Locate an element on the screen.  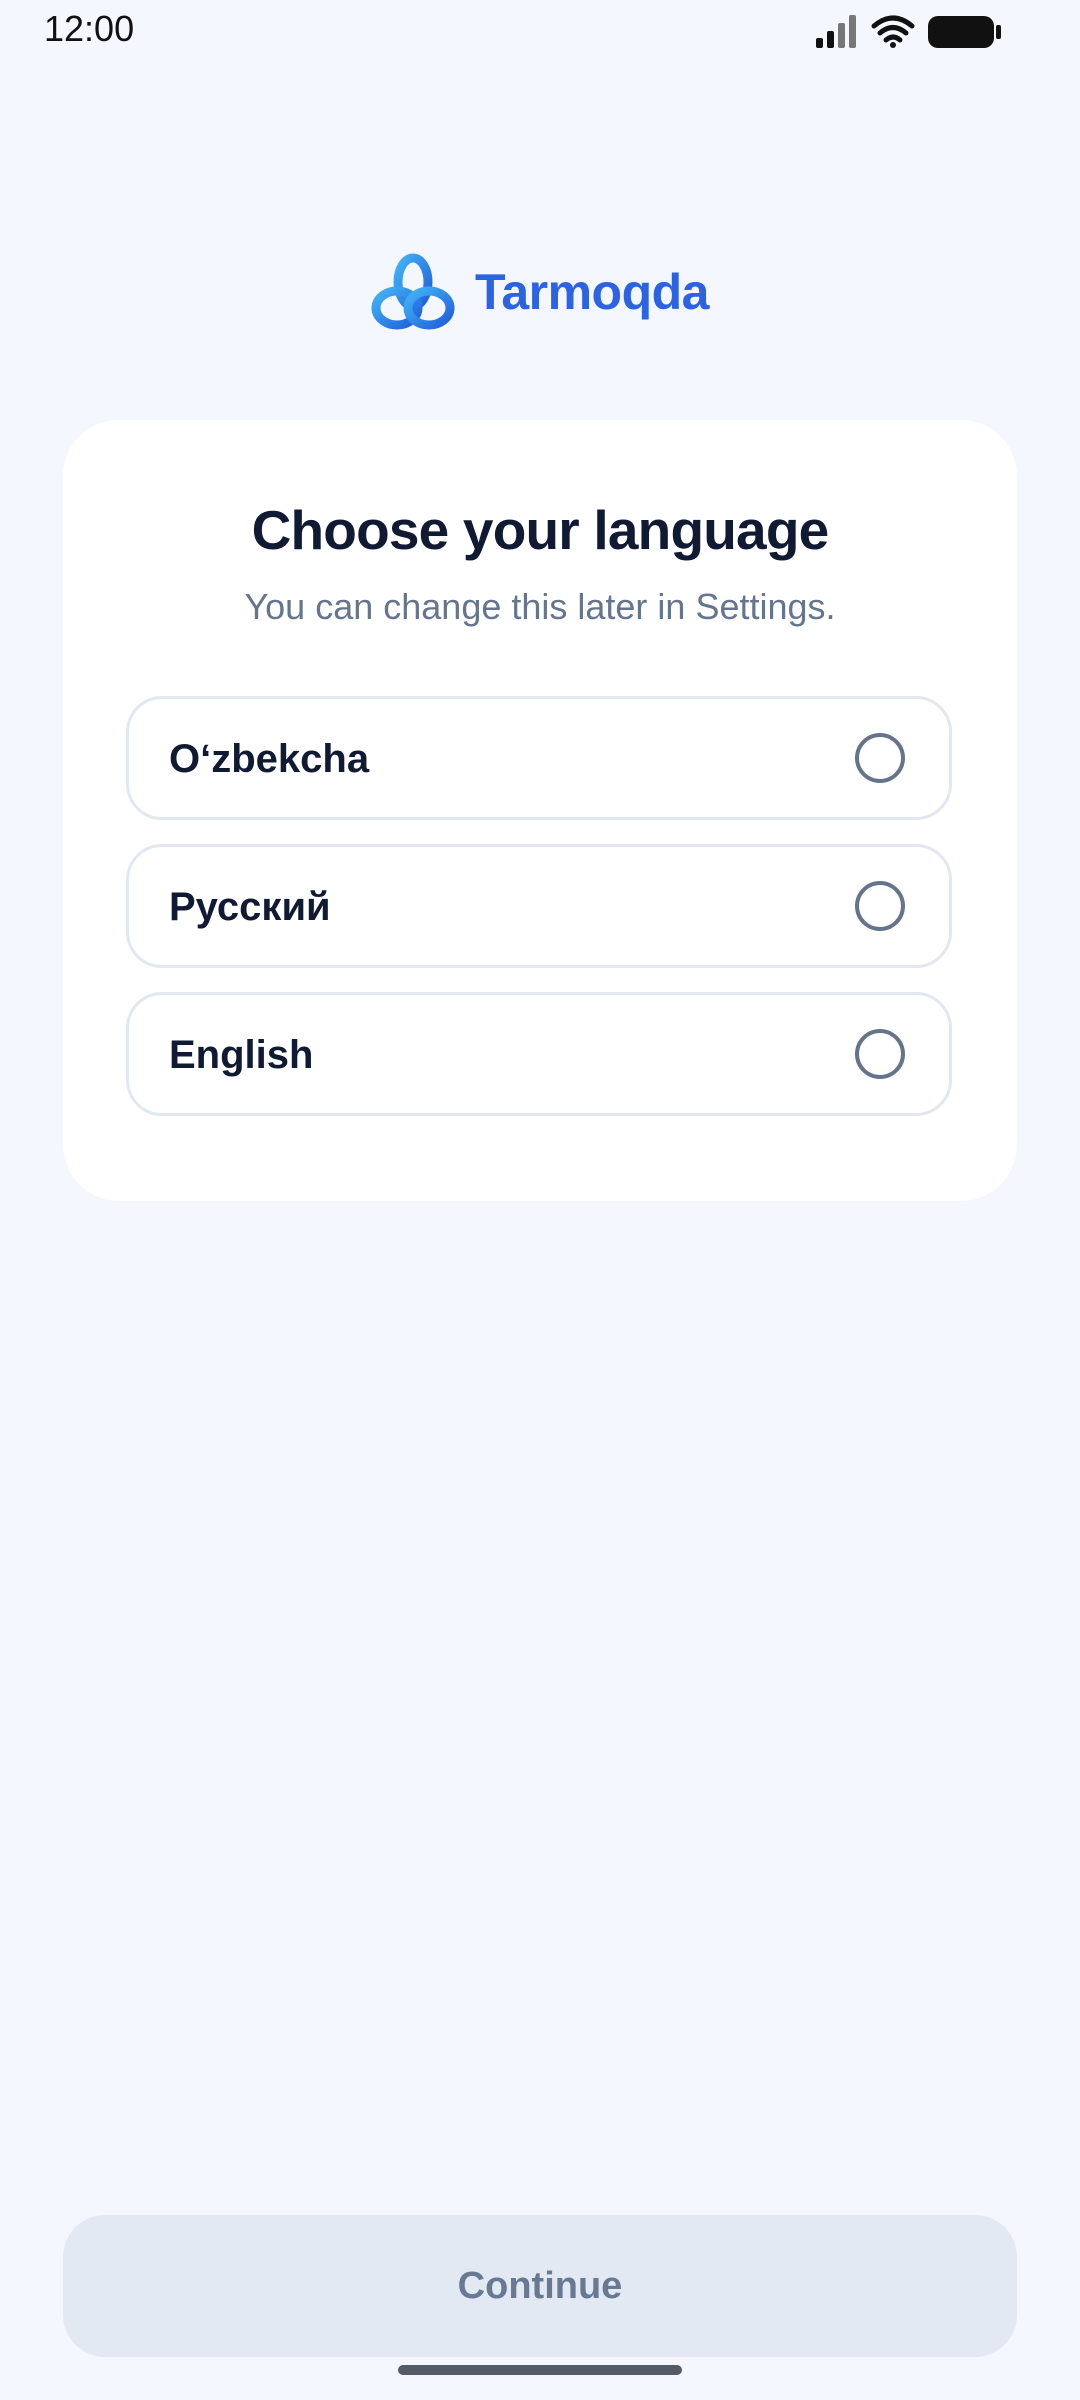
continue-button: Continue is located at coordinates (540, 2286).